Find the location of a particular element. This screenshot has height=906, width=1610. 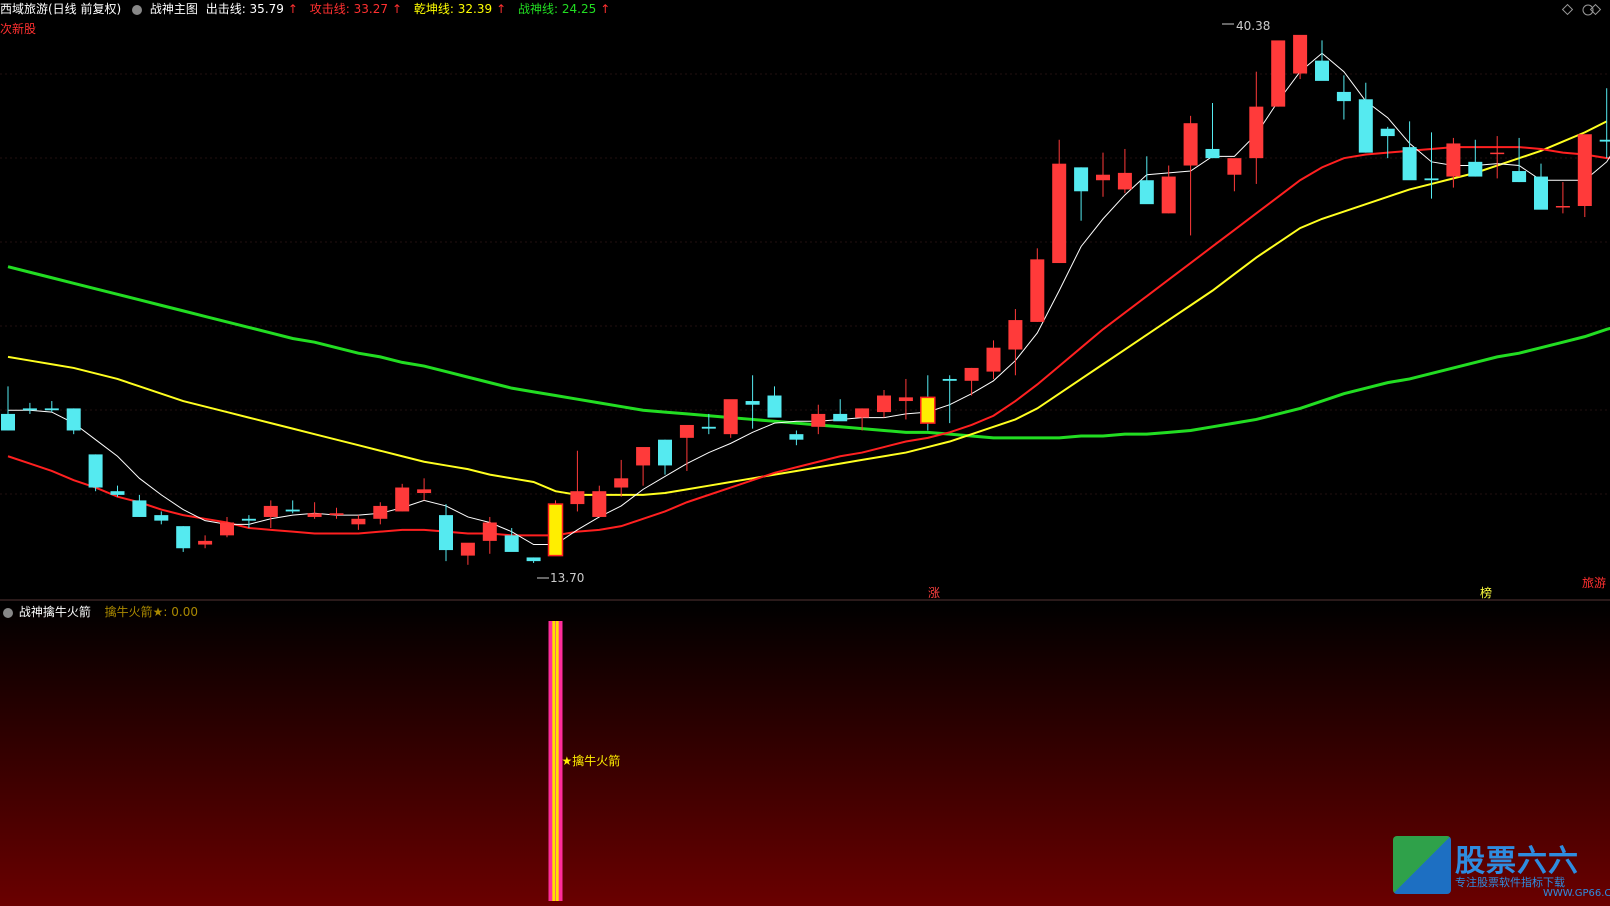

marker-zhang: 涨 is located at coordinates (934, 592).